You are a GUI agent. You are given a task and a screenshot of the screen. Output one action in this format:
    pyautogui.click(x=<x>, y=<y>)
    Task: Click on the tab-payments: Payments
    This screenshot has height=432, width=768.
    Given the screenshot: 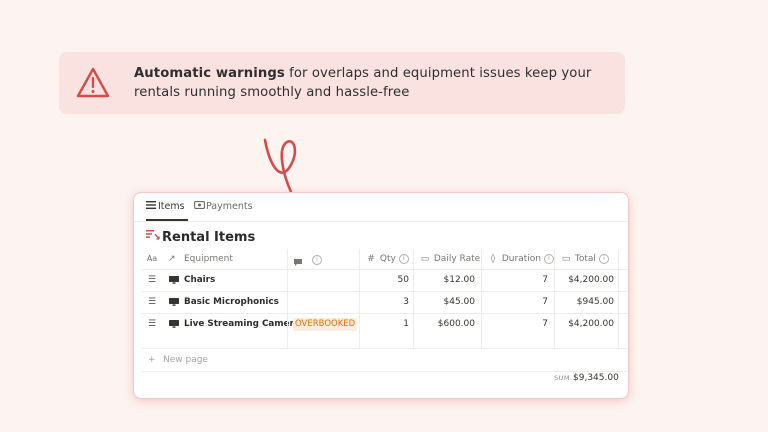 What is the action you would take?
    pyautogui.click(x=223, y=211)
    